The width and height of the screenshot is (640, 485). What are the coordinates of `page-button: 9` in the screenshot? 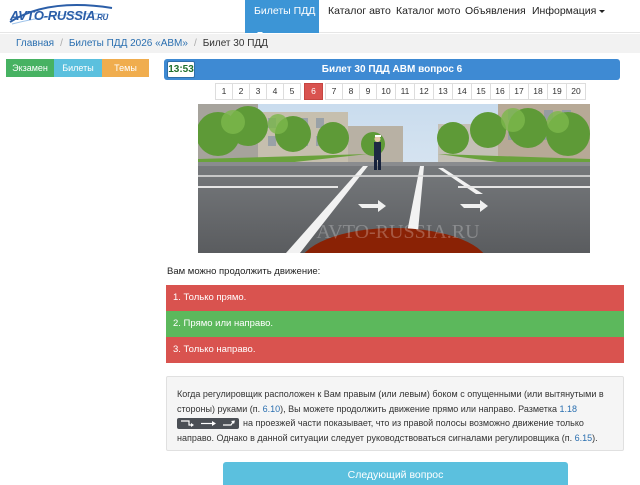 It's located at (368, 91).